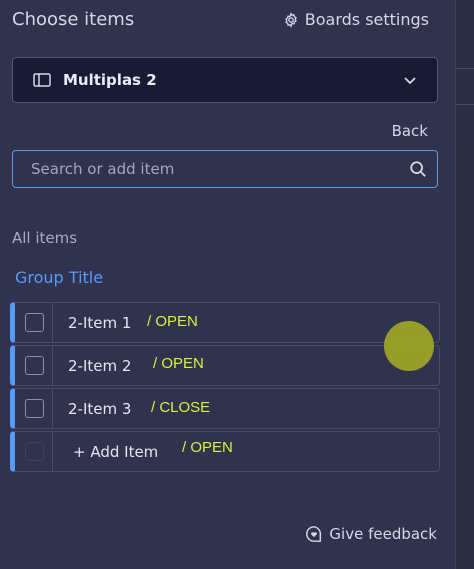  Describe the element at coordinates (465, 359) in the screenshot. I see `background-block` at that location.